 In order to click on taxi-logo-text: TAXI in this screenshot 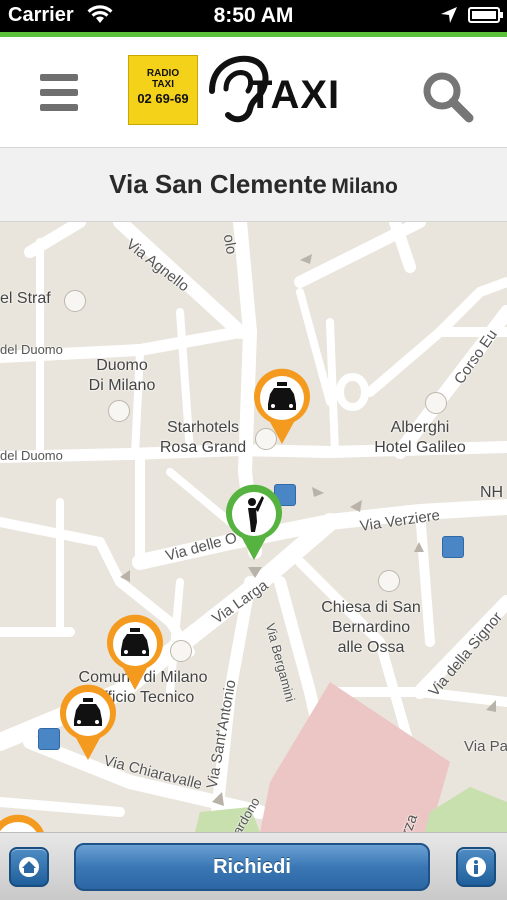, I will do `click(294, 95)`.